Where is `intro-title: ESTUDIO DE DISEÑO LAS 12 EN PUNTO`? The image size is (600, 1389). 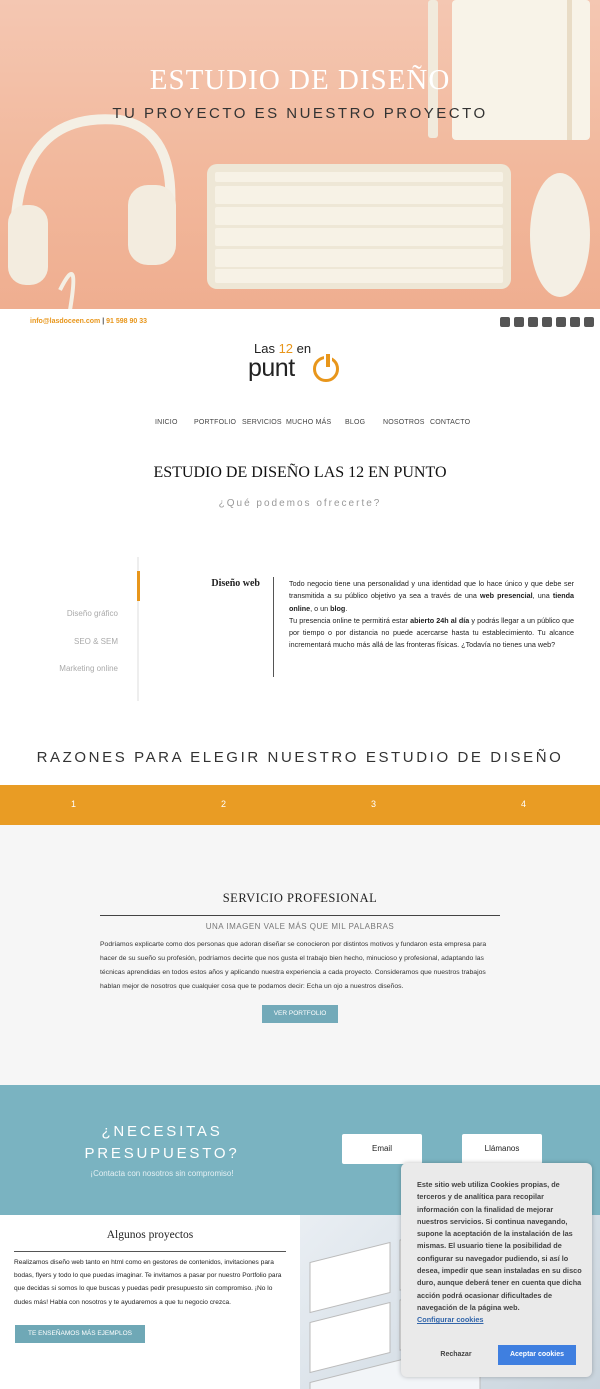
intro-title: ESTUDIO DE DISEÑO LAS 12 EN PUNTO is located at coordinates (300, 472).